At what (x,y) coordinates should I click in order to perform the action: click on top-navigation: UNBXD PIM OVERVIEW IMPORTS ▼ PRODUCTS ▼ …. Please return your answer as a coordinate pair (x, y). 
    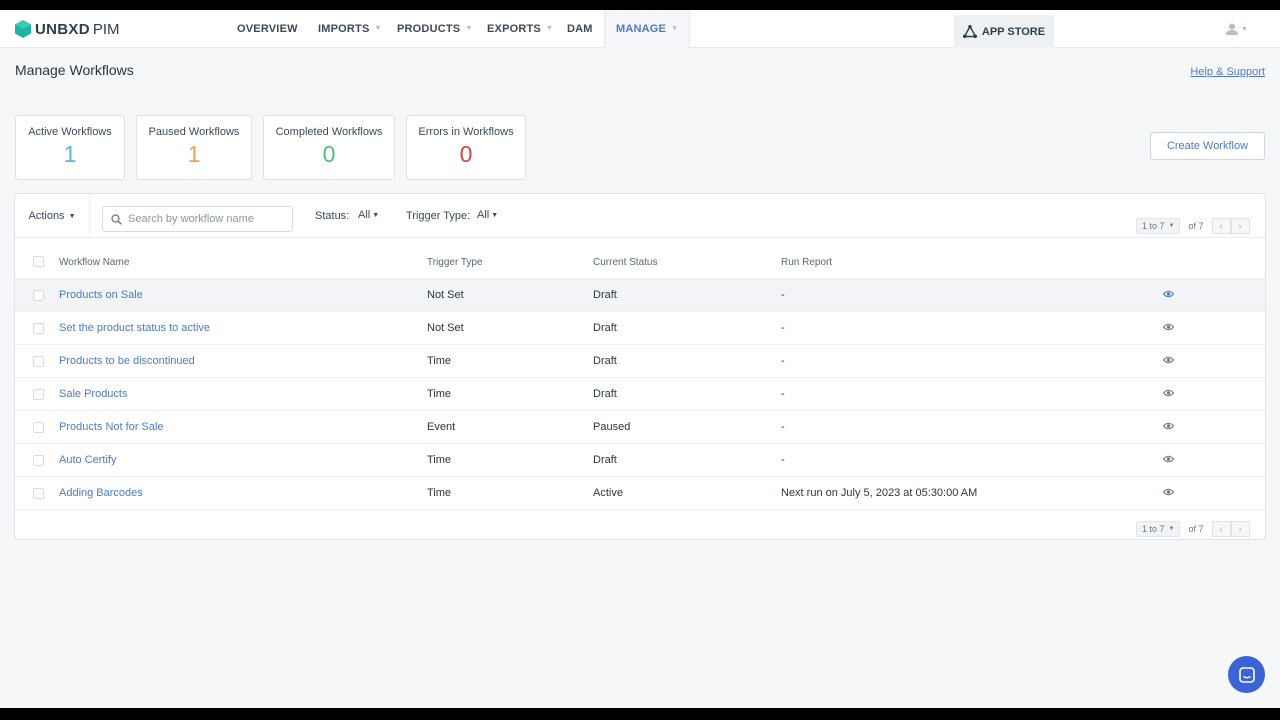
    Looking at the image, I should click on (640, 29).